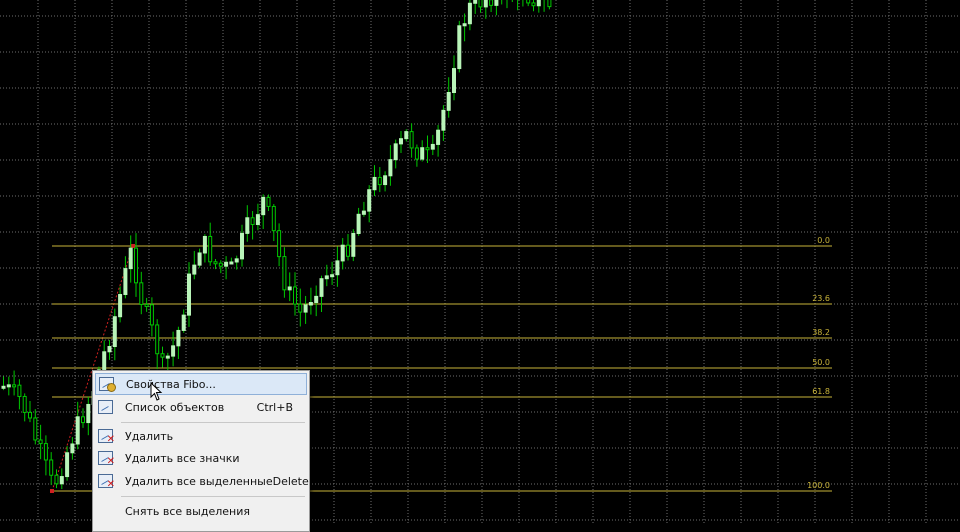 This screenshot has width=960, height=532. Describe the element at coordinates (201, 436) in the screenshot. I see `menu-item-delete: ✕ Удалить` at that location.